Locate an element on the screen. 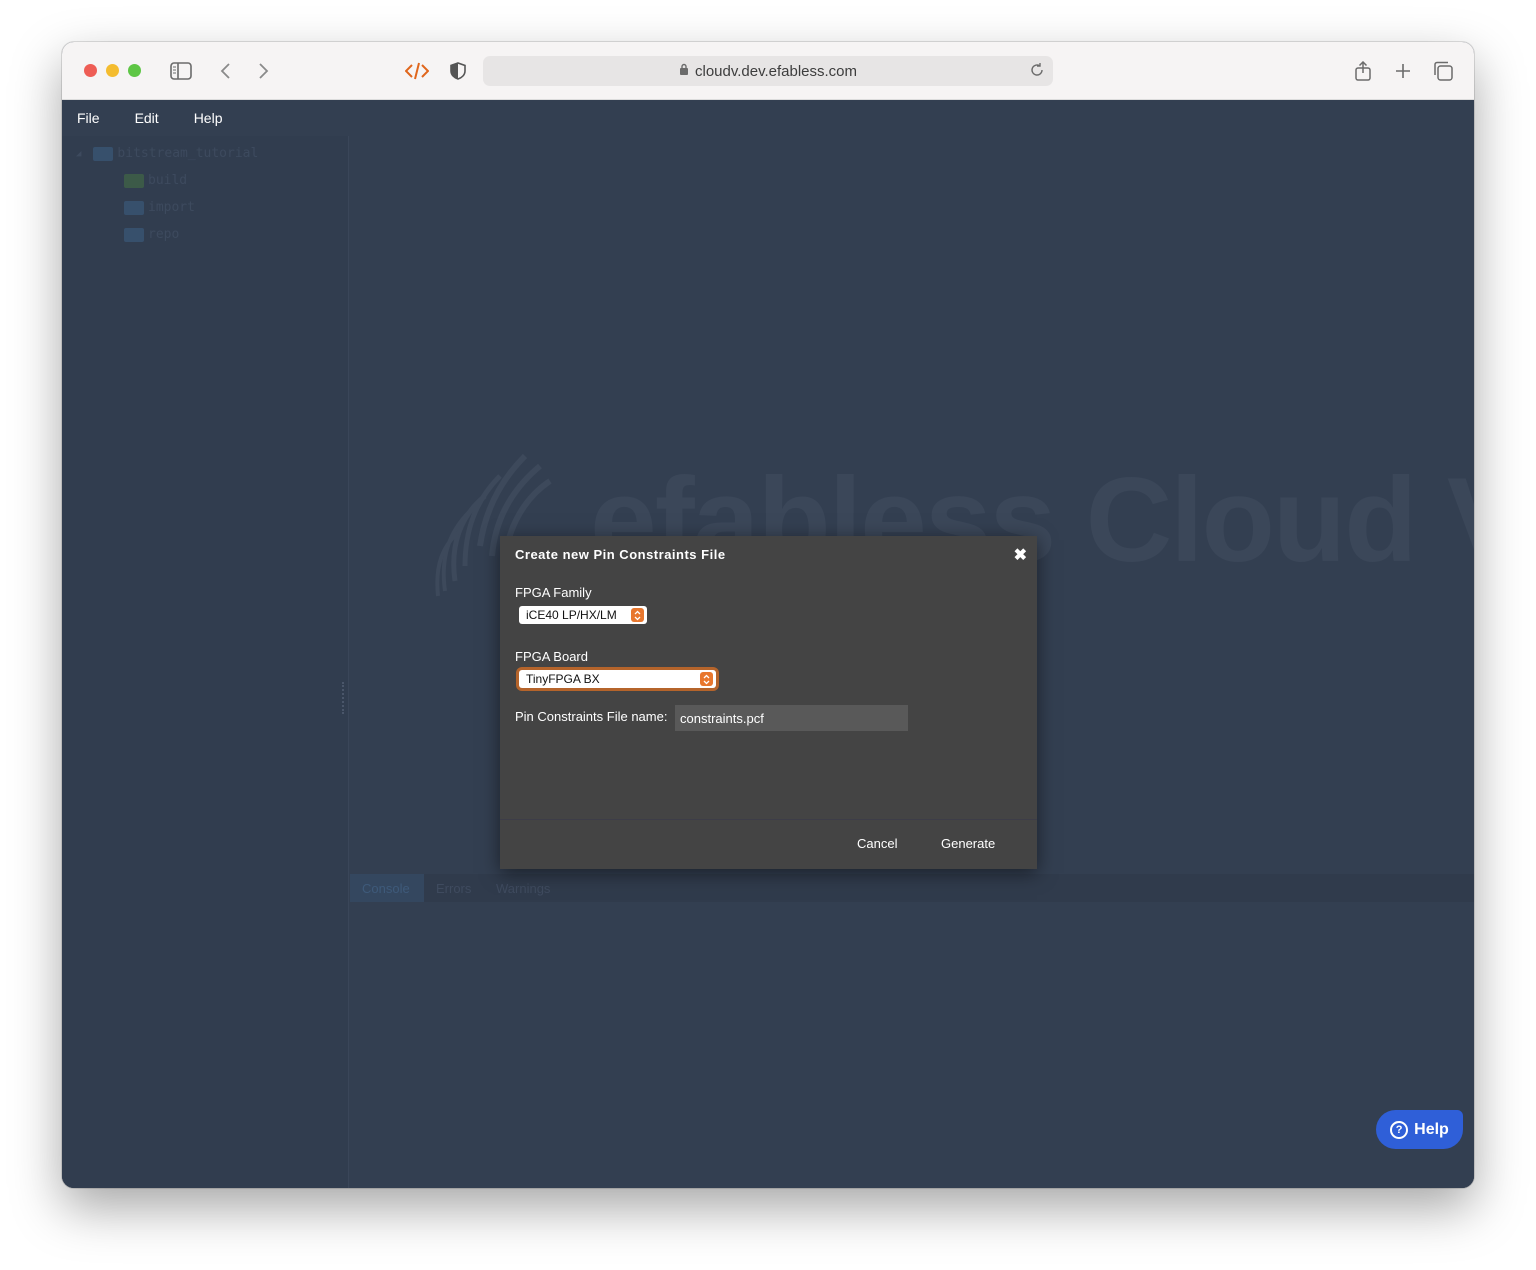  filename-input: constraints.pcf is located at coordinates (791, 718).